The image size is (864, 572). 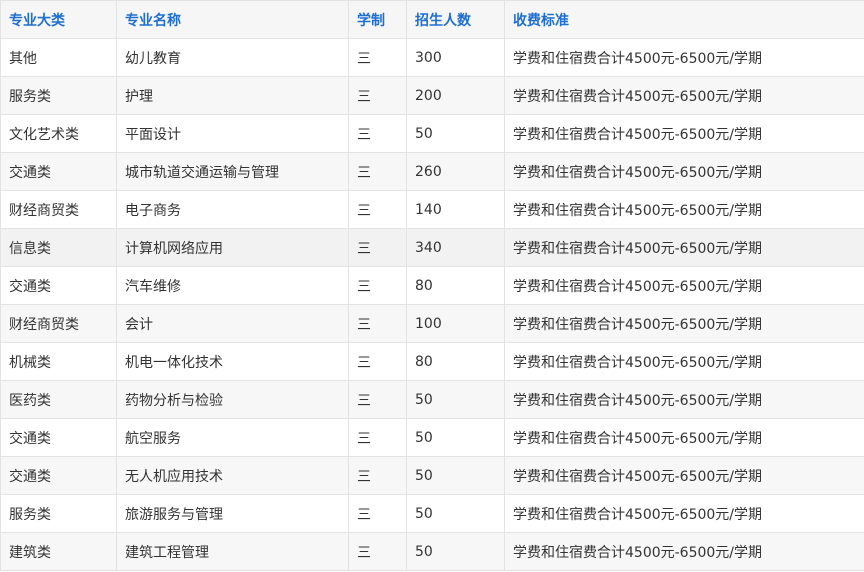 I want to click on table-row: 文化艺术类 平面设计三 50 学费和住宿费合计4500元-6500元/学期, so click(x=432, y=133).